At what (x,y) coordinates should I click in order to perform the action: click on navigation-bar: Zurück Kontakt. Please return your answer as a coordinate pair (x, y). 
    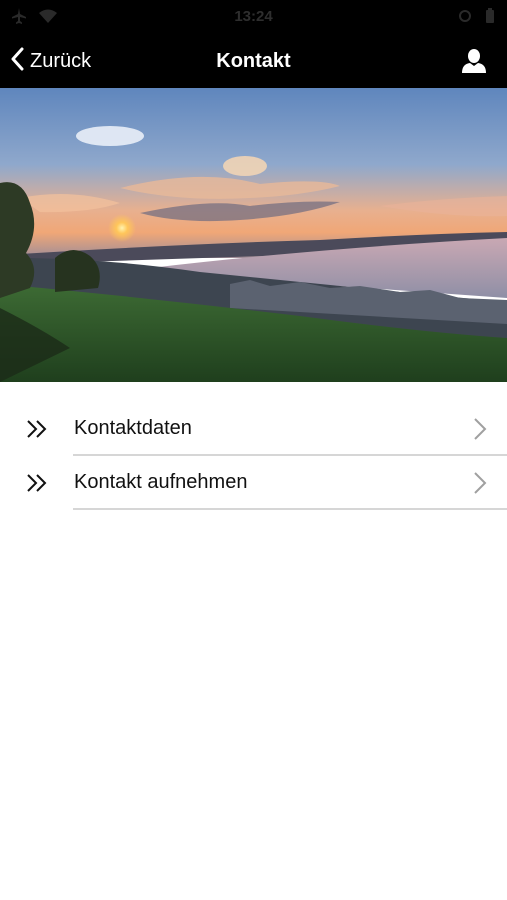
    Looking at the image, I should click on (253, 61).